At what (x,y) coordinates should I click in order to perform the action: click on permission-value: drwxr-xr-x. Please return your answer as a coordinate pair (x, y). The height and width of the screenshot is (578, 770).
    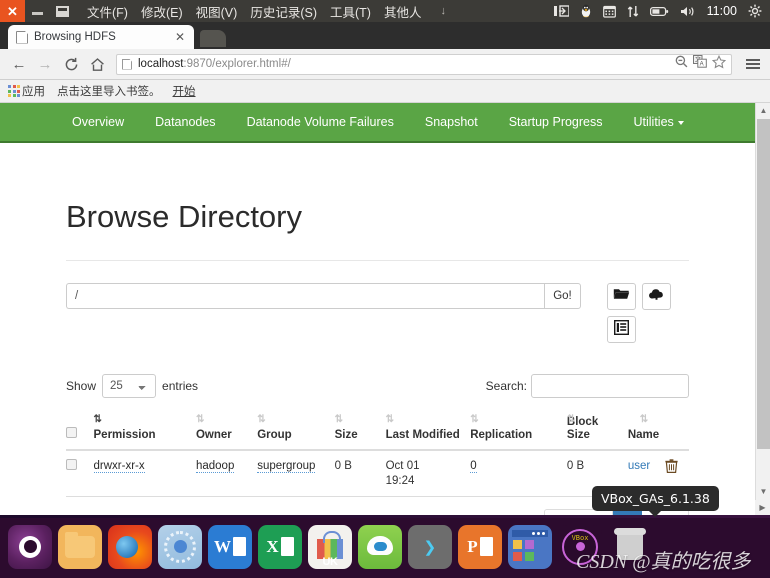
    Looking at the image, I should click on (119, 467).